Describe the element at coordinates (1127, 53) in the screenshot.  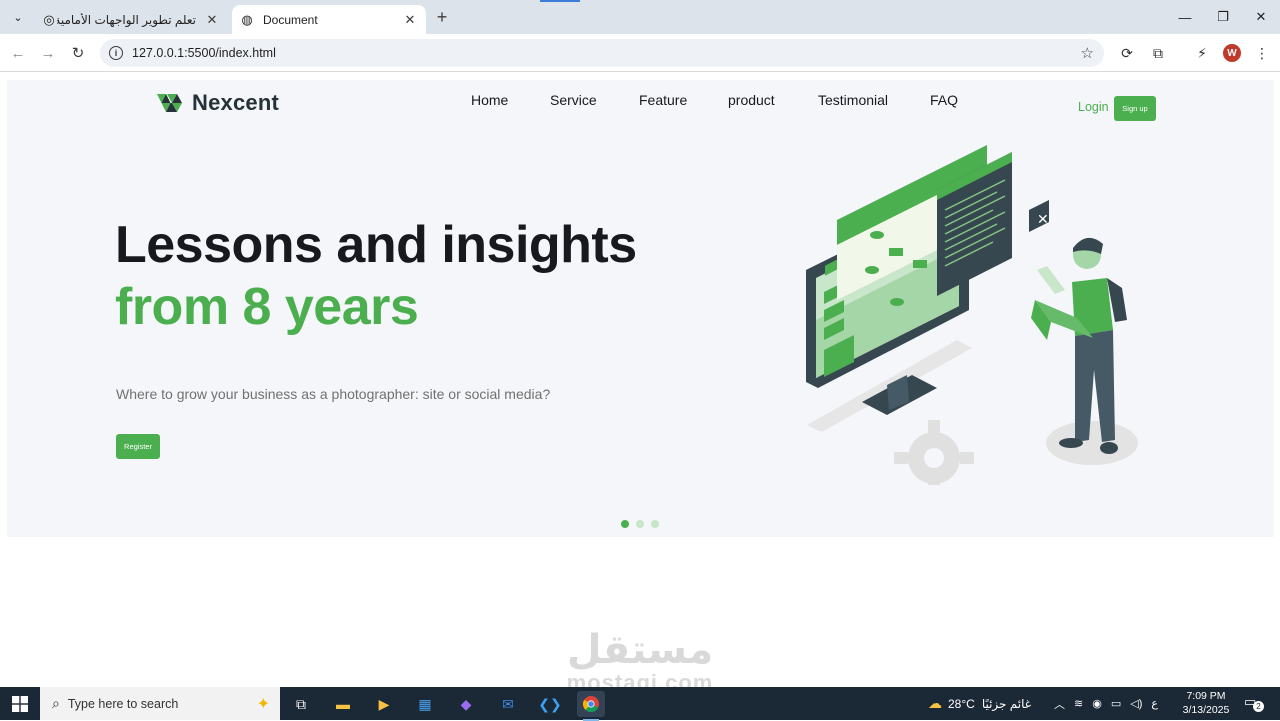
I see `sync-icon: ⟳` at that location.